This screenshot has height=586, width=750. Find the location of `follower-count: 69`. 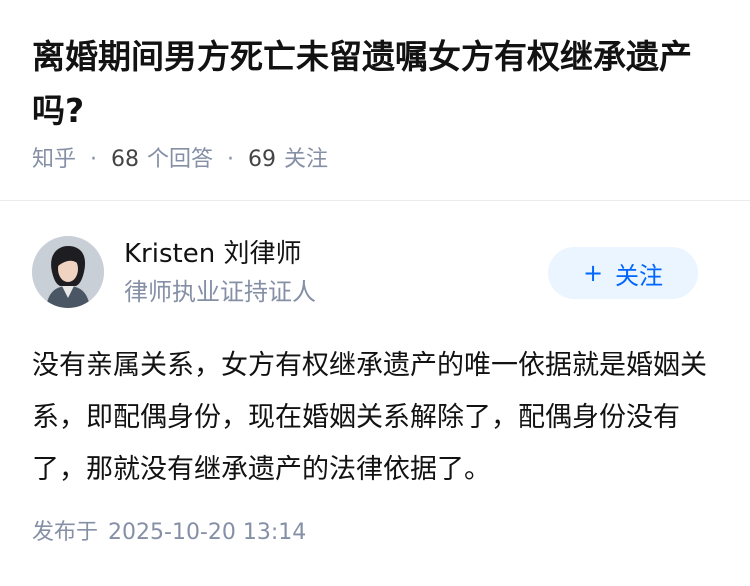

follower-count: 69 is located at coordinates (262, 159).